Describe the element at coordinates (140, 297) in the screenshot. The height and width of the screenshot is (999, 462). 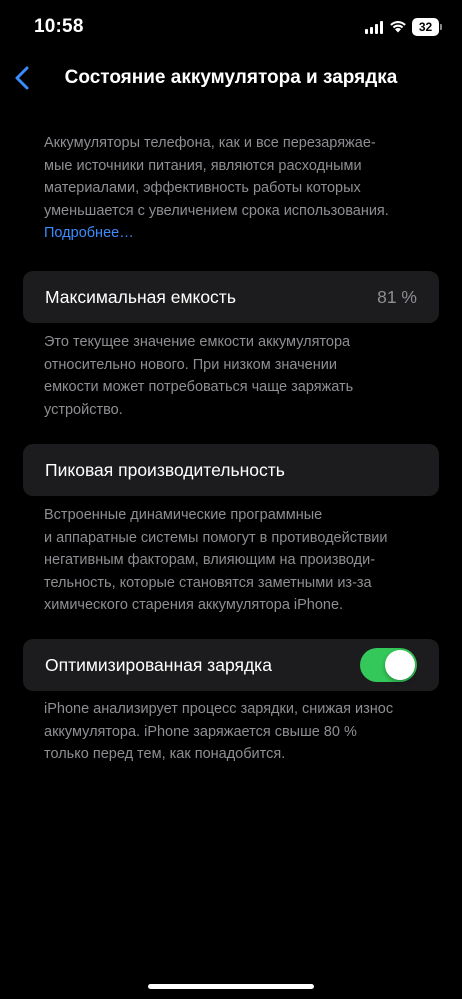
I see `max-capacity-label: Максимальная емкость` at that location.